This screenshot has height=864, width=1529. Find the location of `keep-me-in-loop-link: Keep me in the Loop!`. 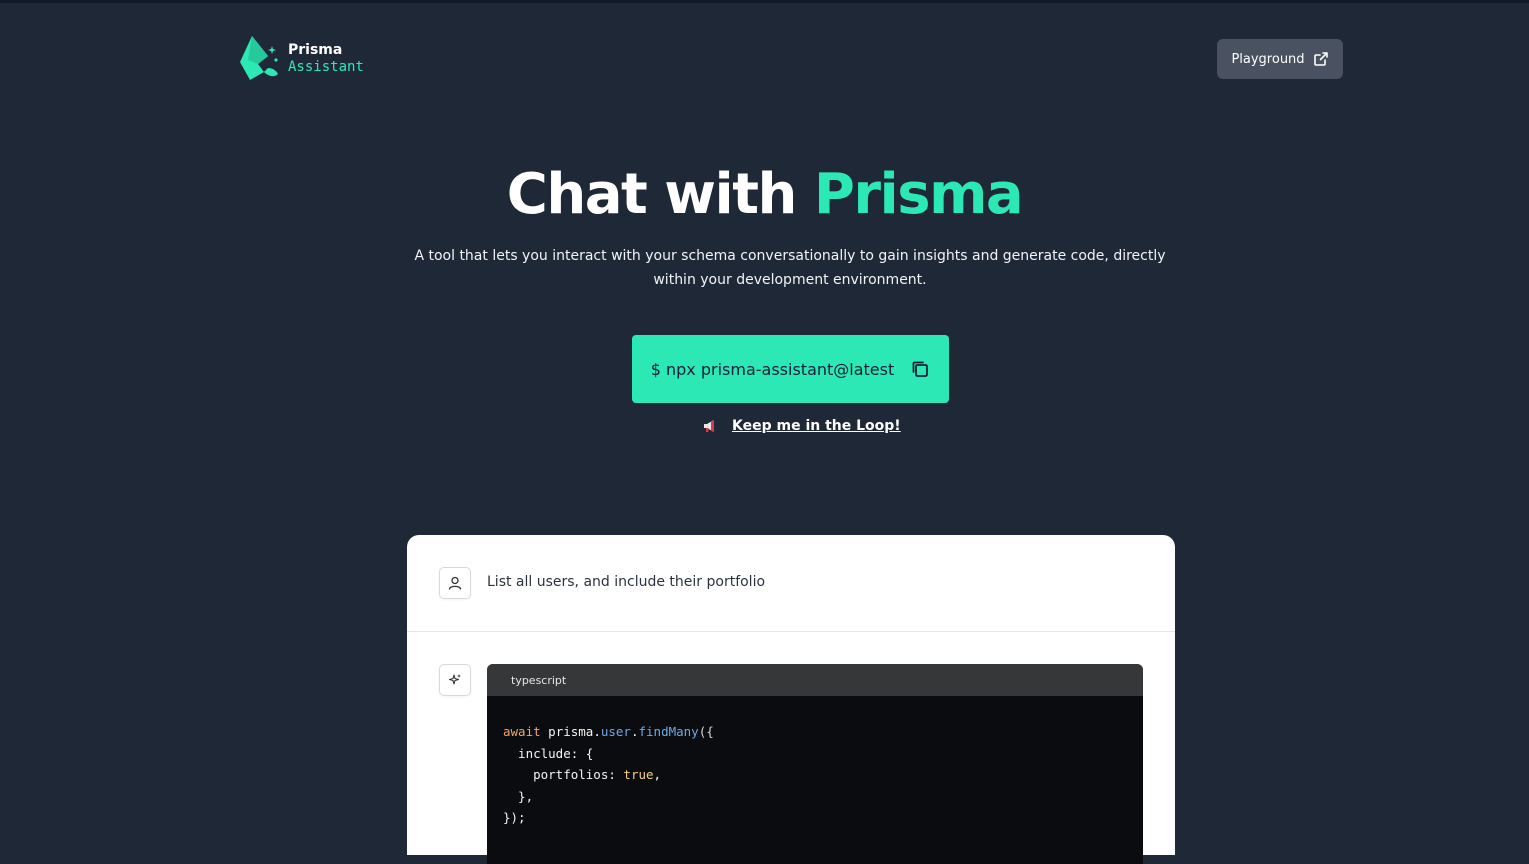

keep-me-in-loop-link: Keep me in the Loop! is located at coordinates (816, 426).